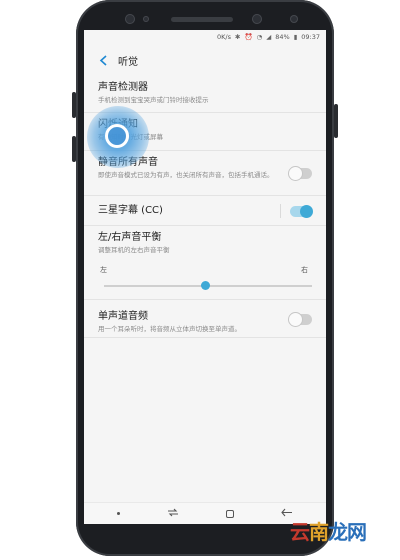  What do you see at coordinates (134, 250) in the screenshot?
I see `setting-subtitle: 调整耳机的左右声音平衡` at bounding box center [134, 250].